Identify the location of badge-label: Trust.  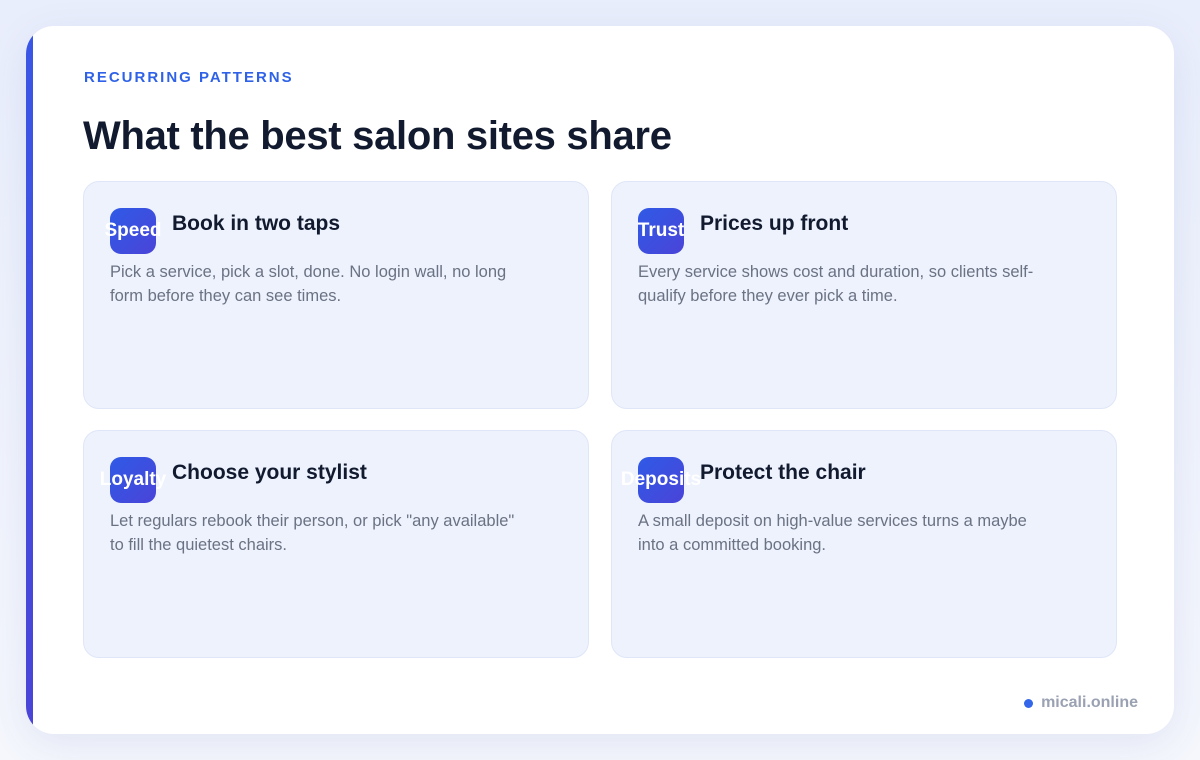
(661, 230).